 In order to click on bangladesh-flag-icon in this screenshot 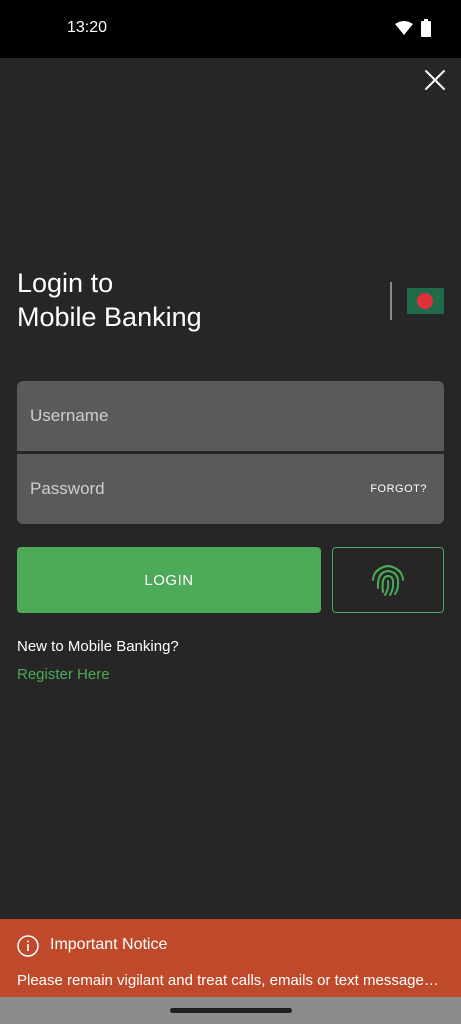, I will do `click(425, 301)`.